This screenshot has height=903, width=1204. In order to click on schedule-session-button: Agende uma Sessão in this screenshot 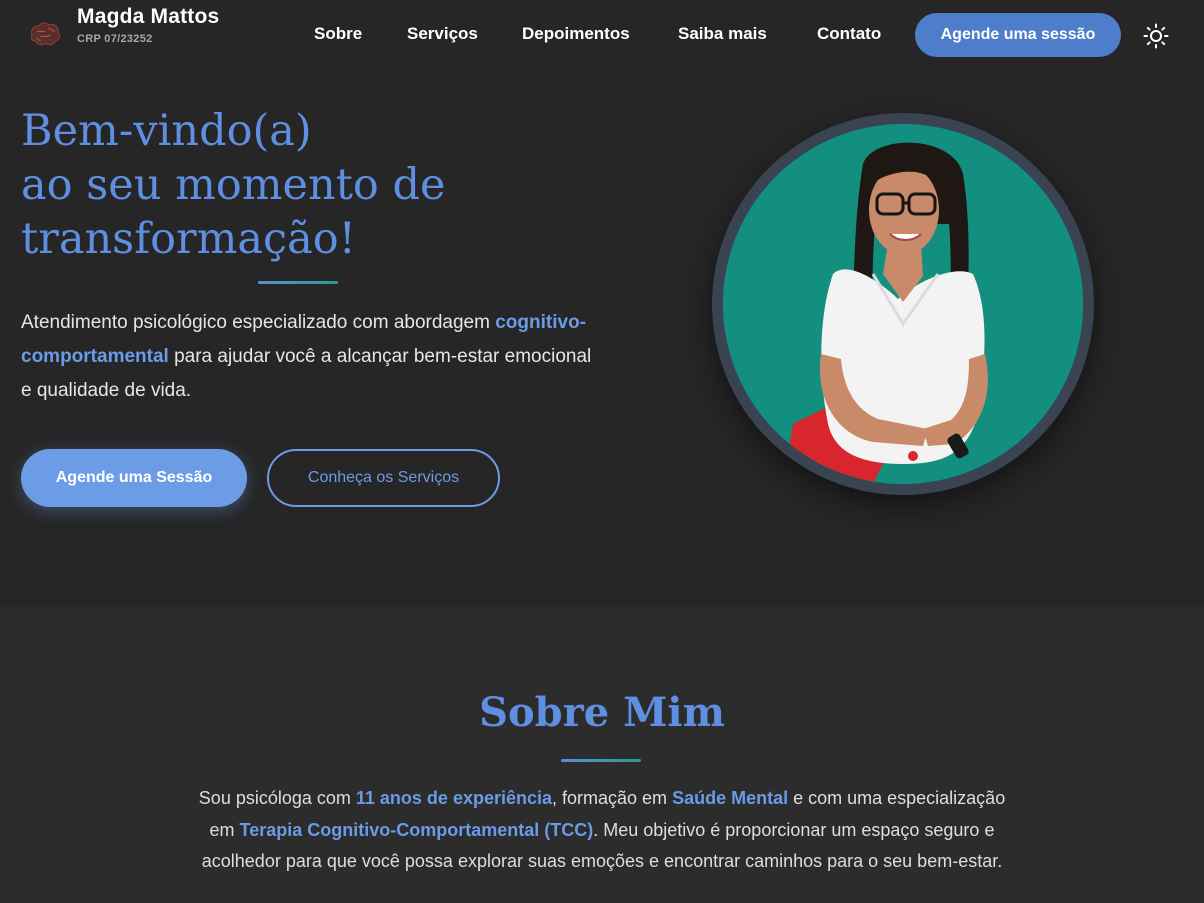, I will do `click(134, 478)`.